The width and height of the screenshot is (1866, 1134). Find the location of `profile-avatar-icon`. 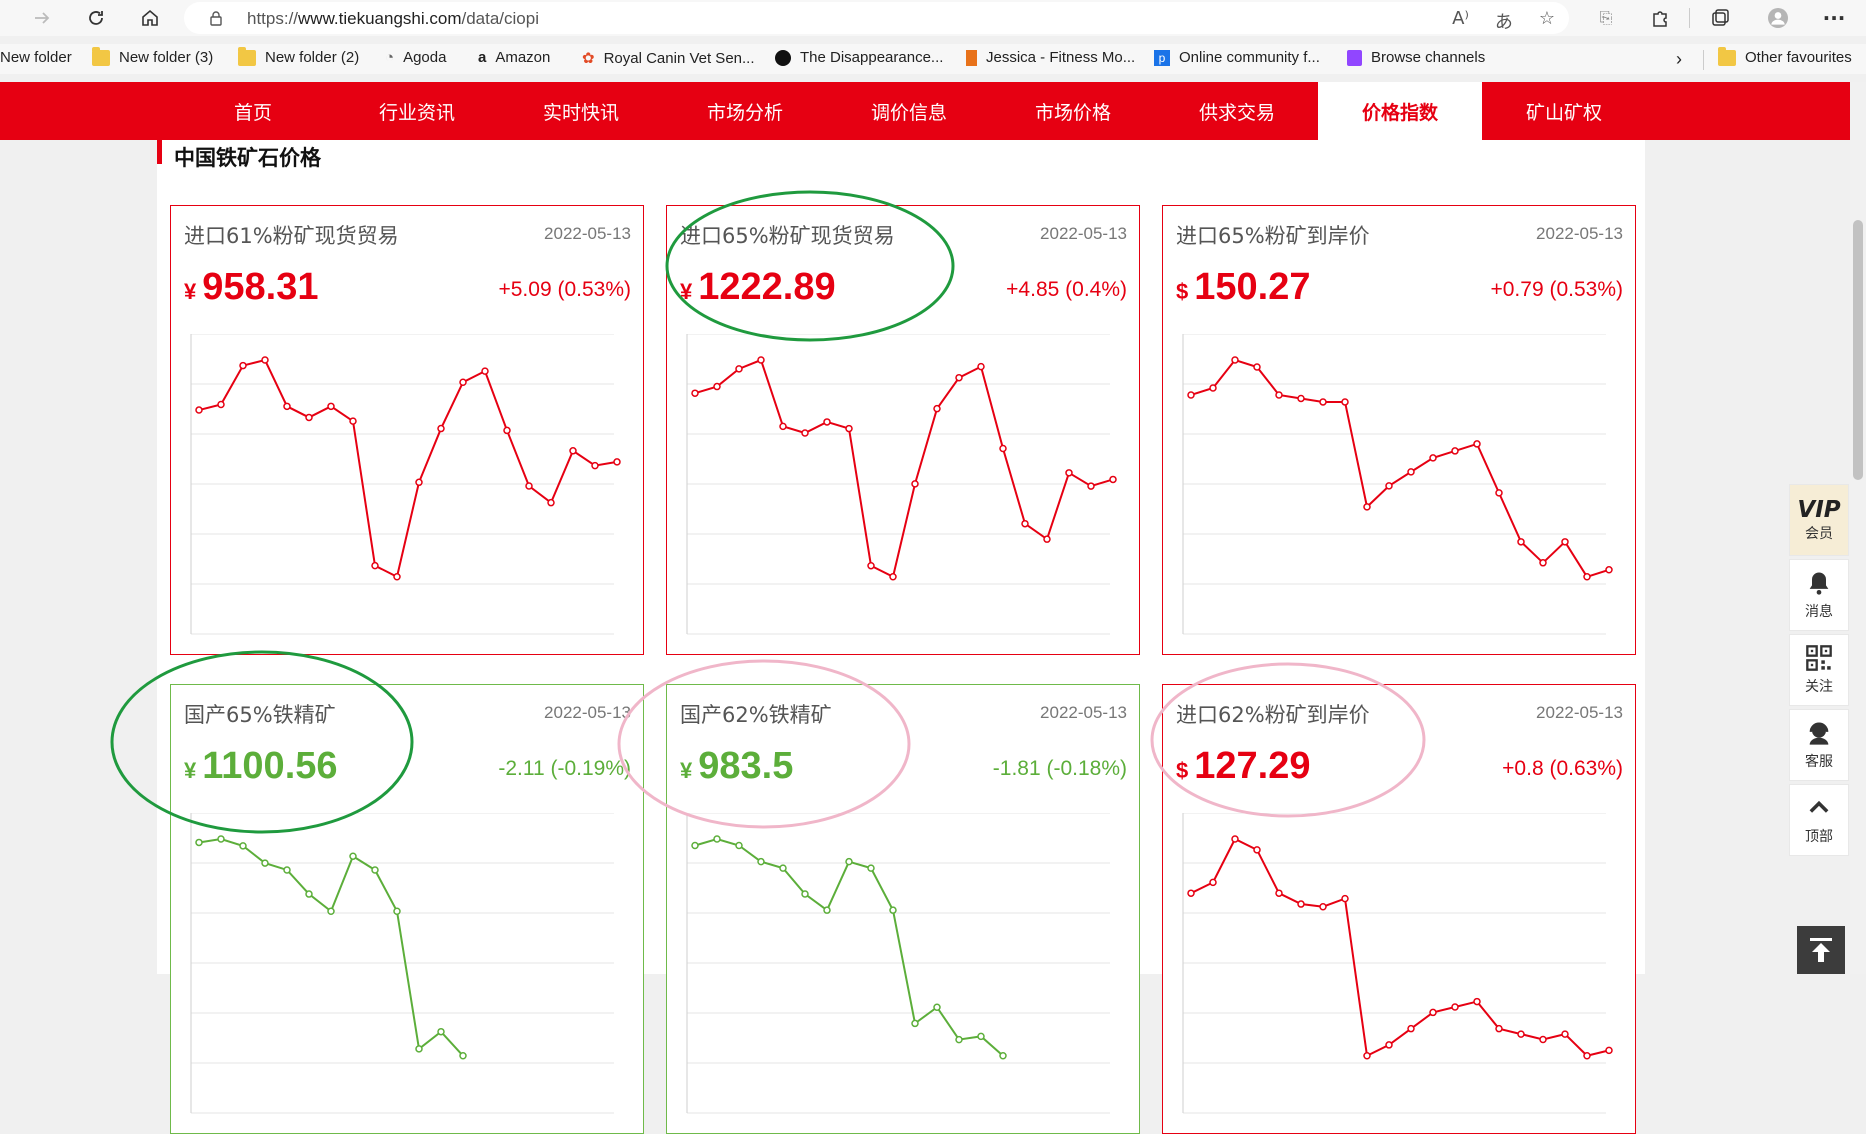

profile-avatar-icon is located at coordinates (1778, 18).